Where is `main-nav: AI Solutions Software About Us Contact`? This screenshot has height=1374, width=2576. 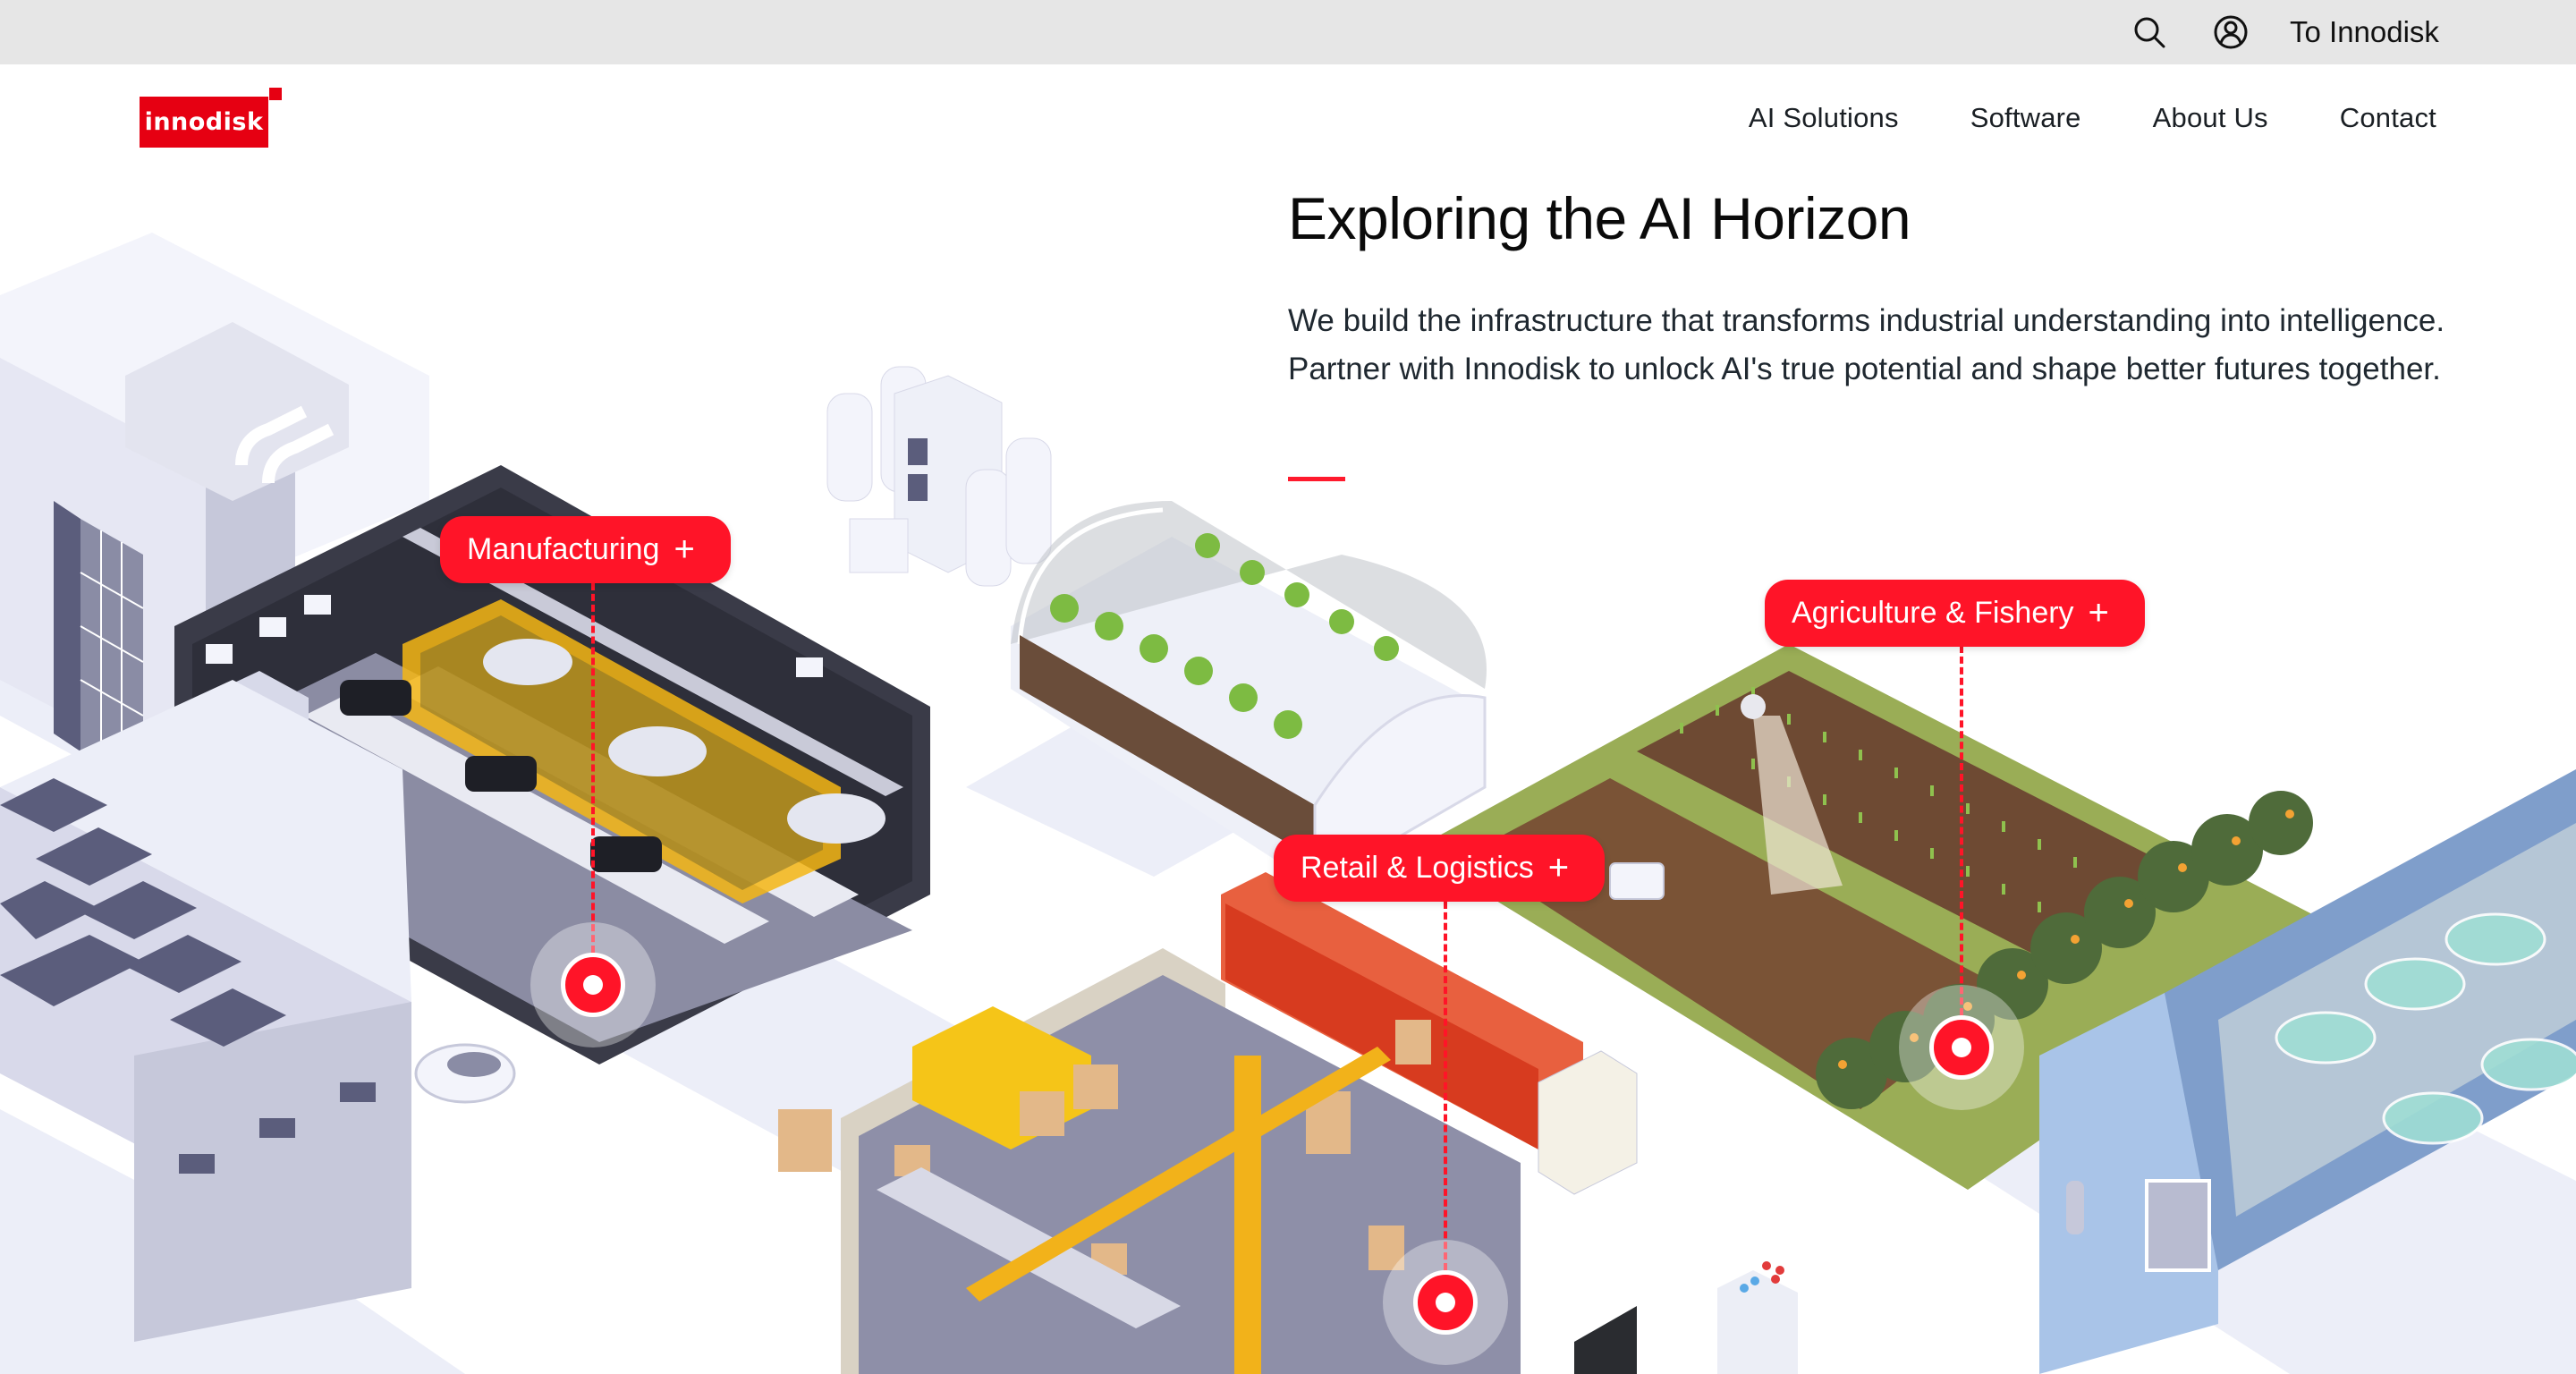 main-nav: AI Solutions Software About Us Contact is located at coordinates (2092, 118).